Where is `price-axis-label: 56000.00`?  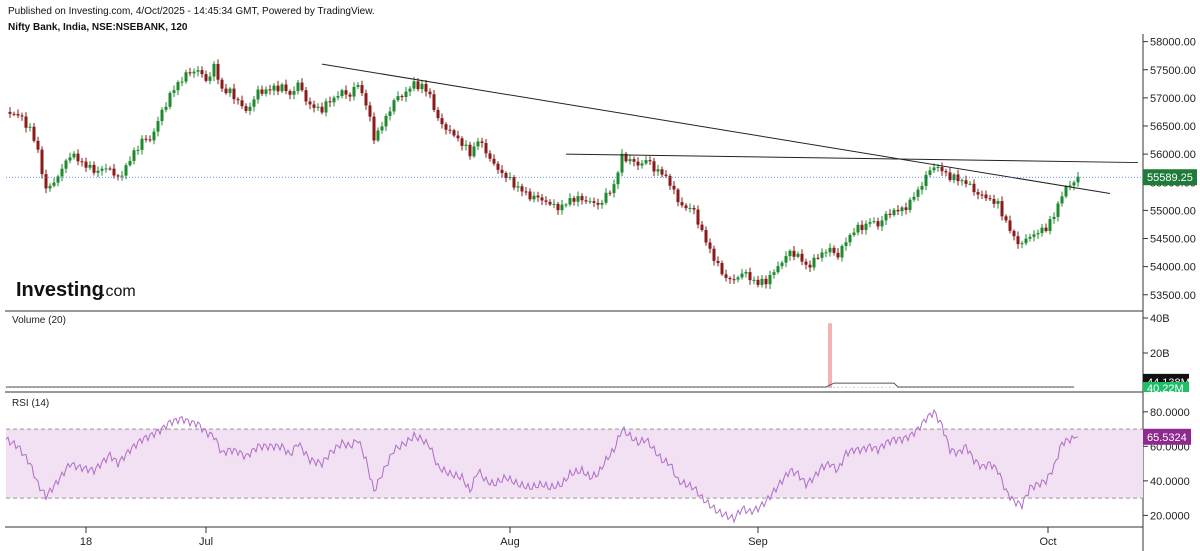
price-axis-label: 56000.00 is located at coordinates (1173, 155).